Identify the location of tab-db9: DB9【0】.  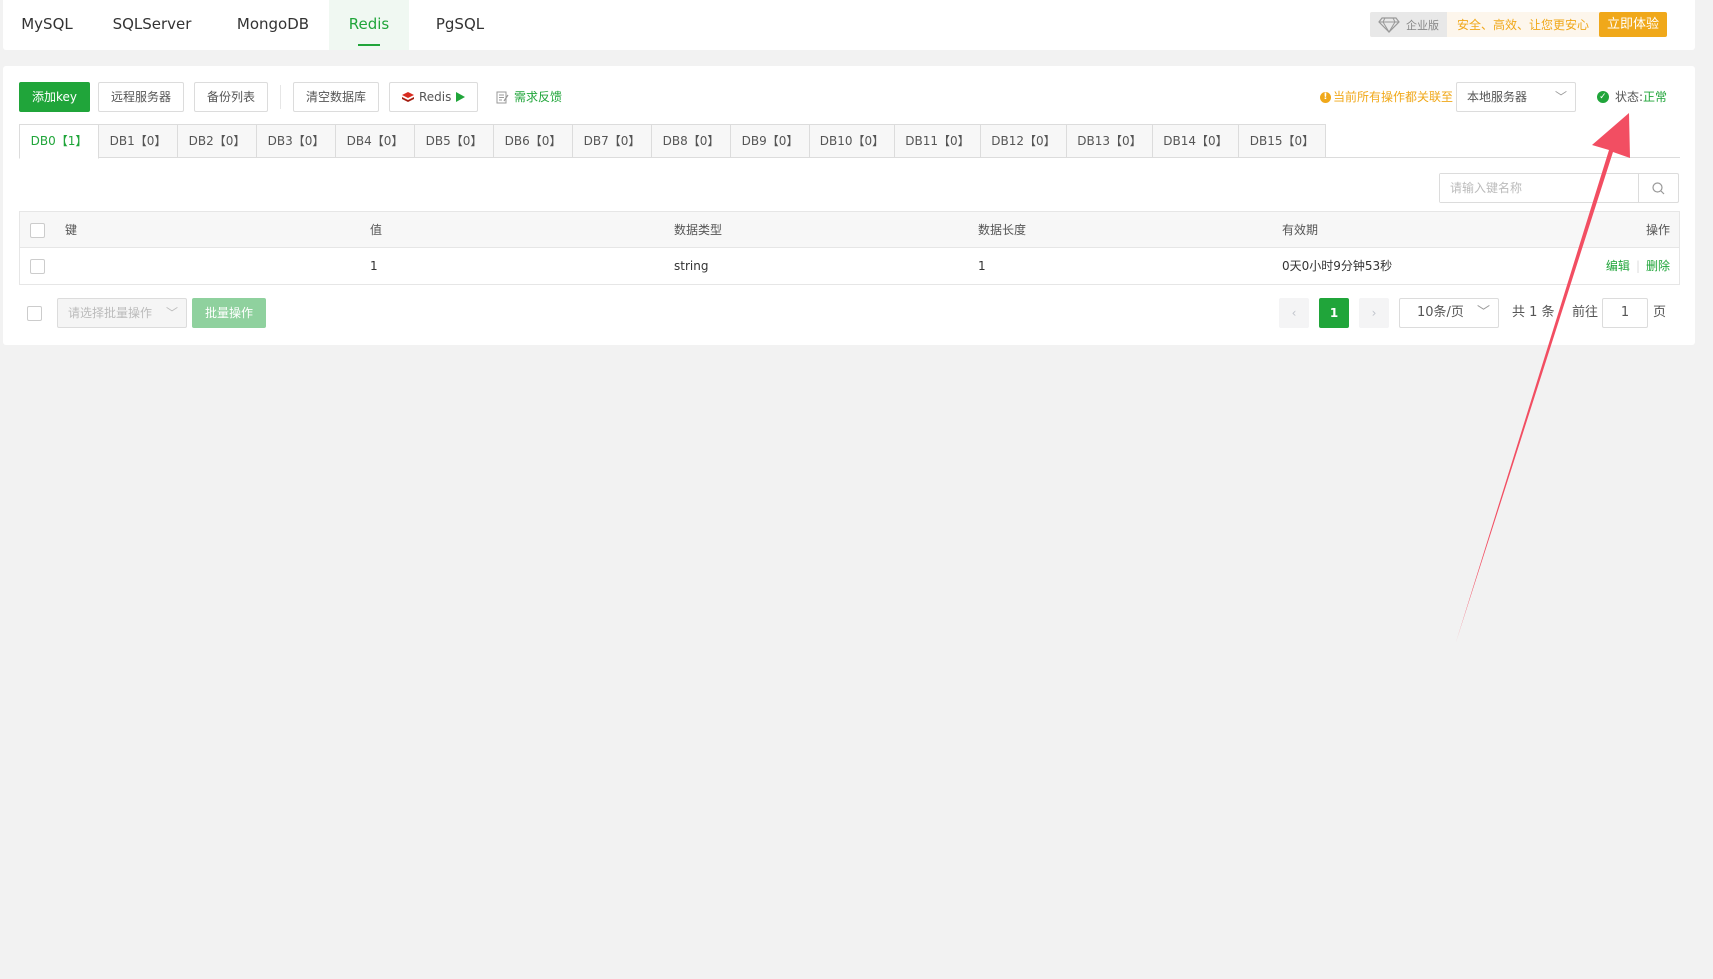
(770, 141).